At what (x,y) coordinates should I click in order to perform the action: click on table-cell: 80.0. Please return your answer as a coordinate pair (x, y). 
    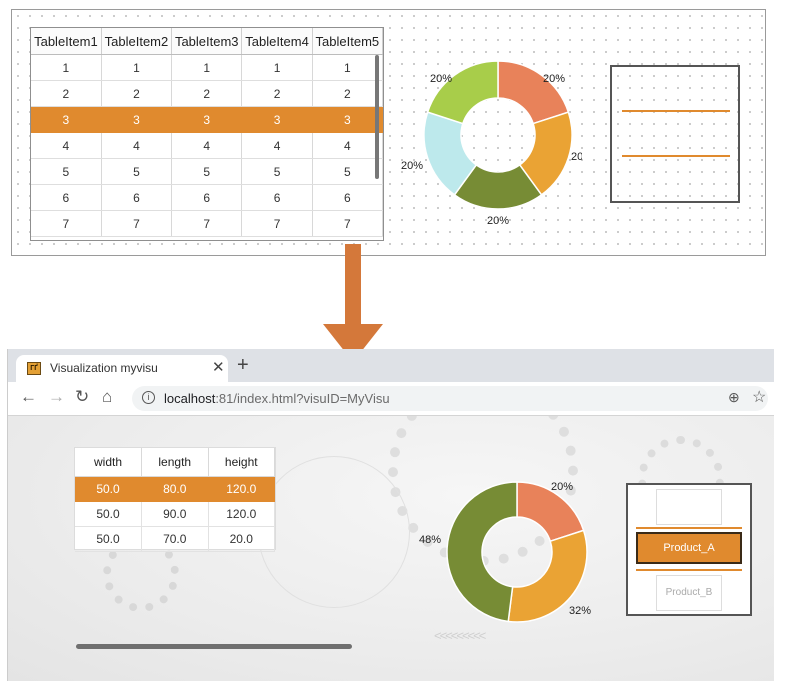
    Looking at the image, I should click on (175, 489).